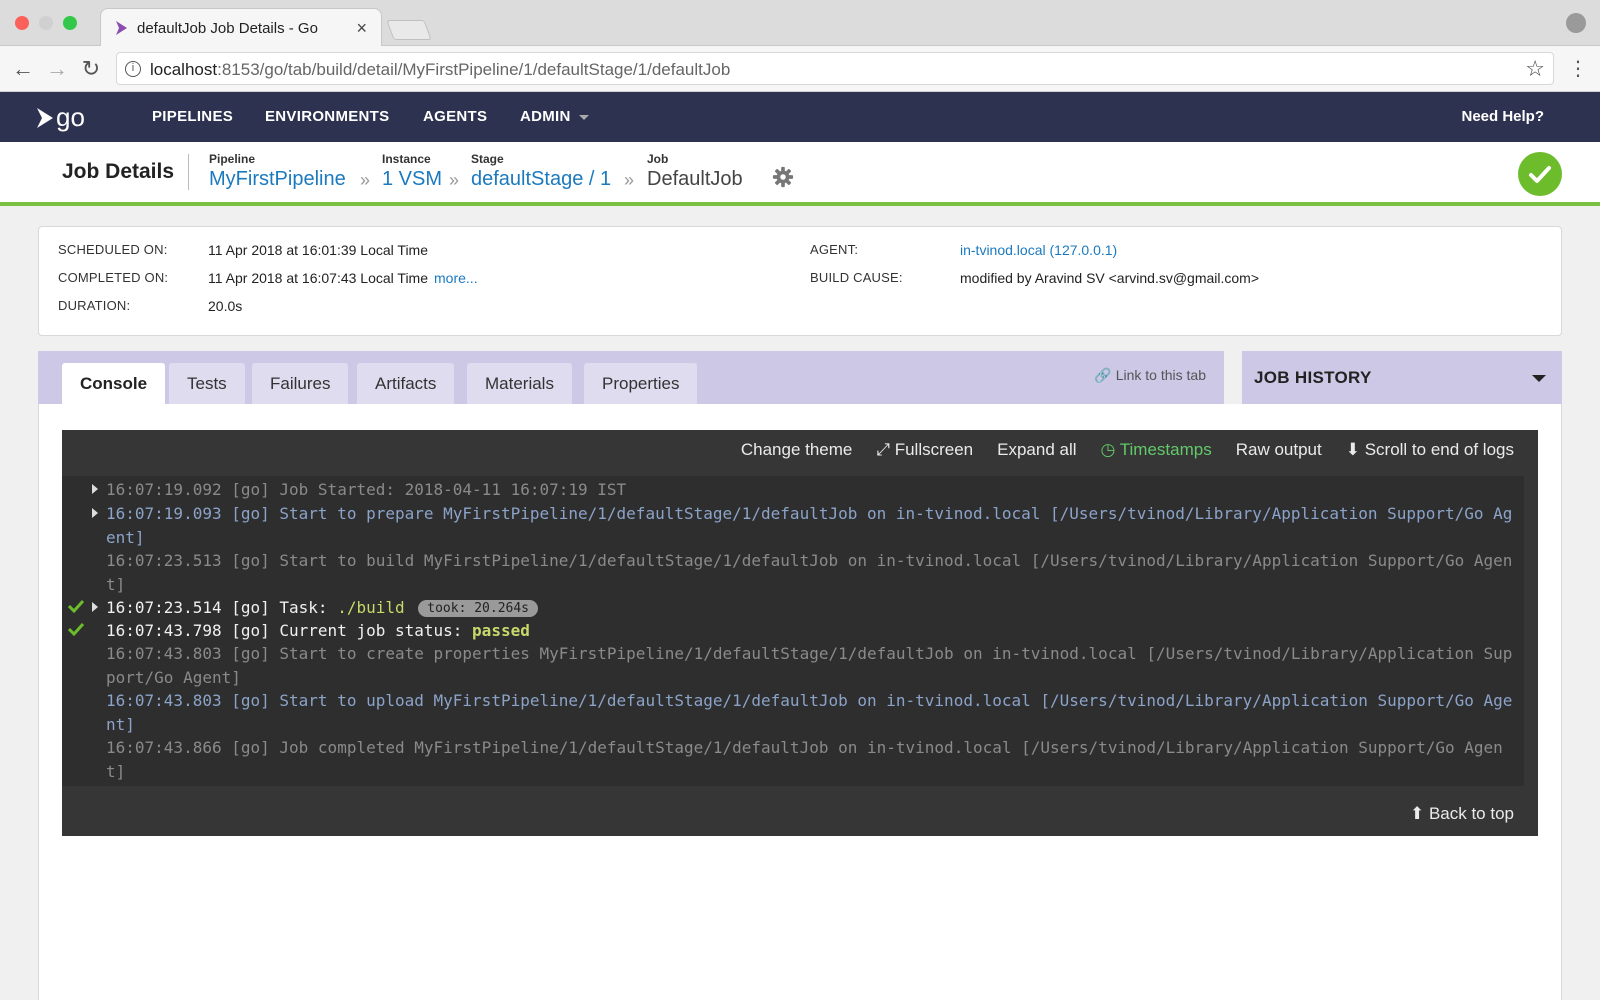  What do you see at coordinates (225, 306) in the screenshot?
I see `duration-value: 20.0s` at bounding box center [225, 306].